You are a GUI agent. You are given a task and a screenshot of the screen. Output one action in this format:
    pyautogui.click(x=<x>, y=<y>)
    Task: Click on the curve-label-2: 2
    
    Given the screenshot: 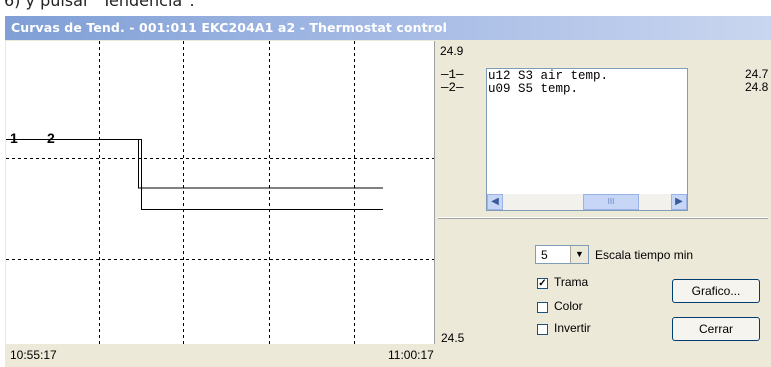 What is the action you would take?
    pyautogui.click(x=51, y=138)
    